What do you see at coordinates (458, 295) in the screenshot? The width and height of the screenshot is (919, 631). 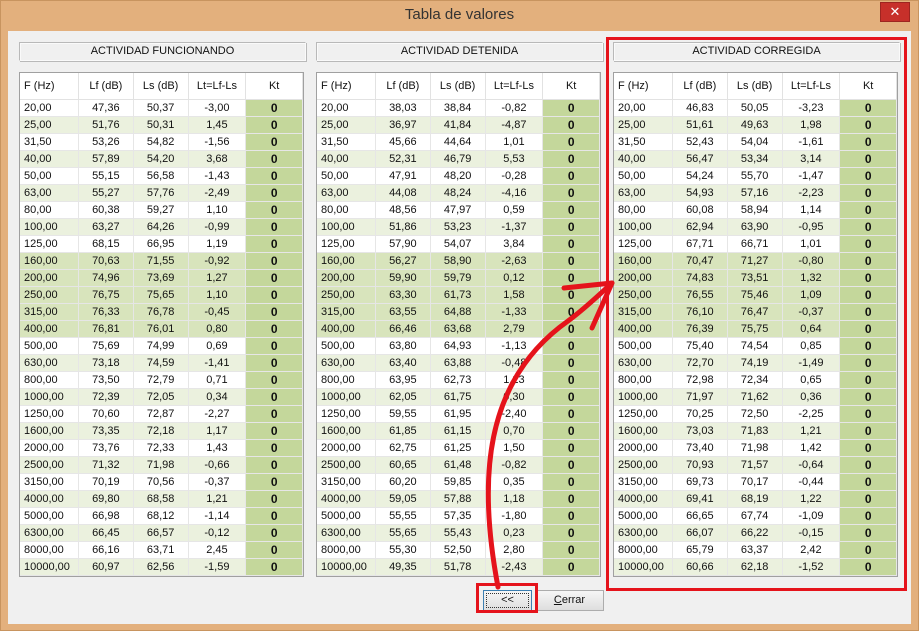 I see `table-row: 250,00 63,30 61,73 1,58 0` at bounding box center [458, 295].